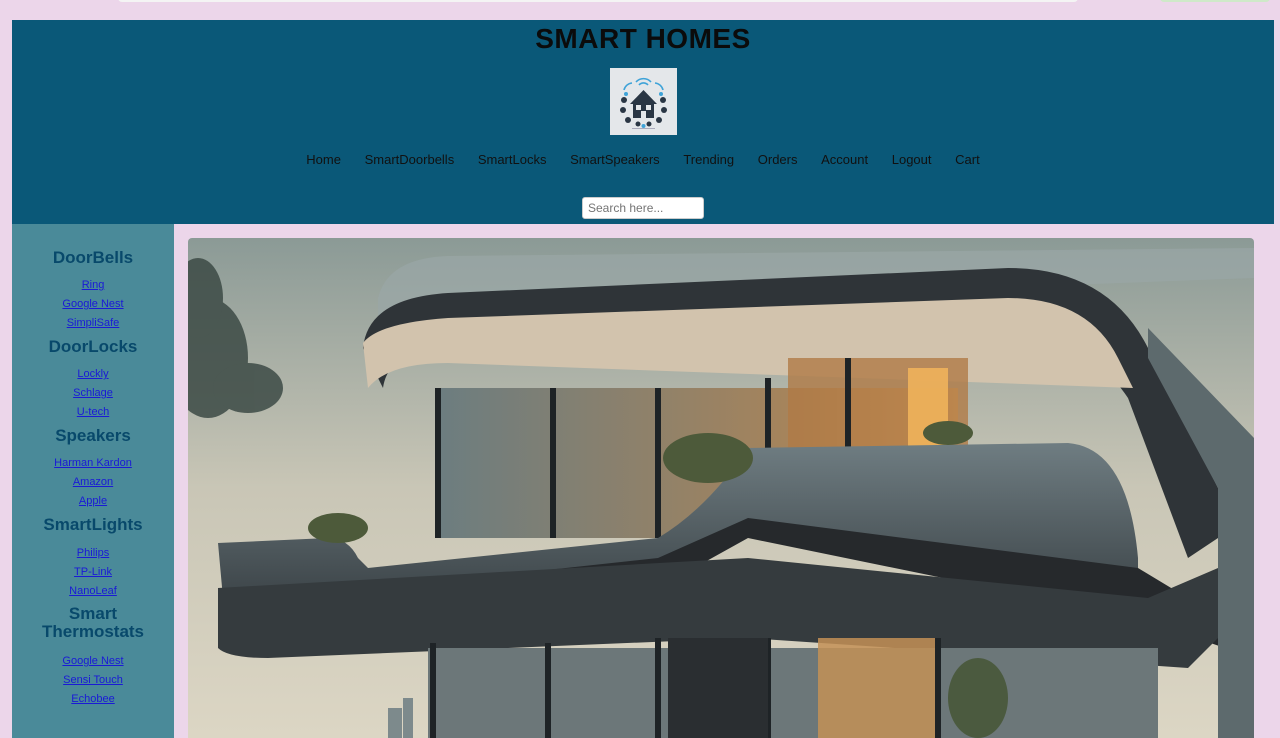 Image resolution: width=1280 pixels, height=738 pixels. What do you see at coordinates (708, 159) in the screenshot?
I see `nav-trending: Trending` at bounding box center [708, 159].